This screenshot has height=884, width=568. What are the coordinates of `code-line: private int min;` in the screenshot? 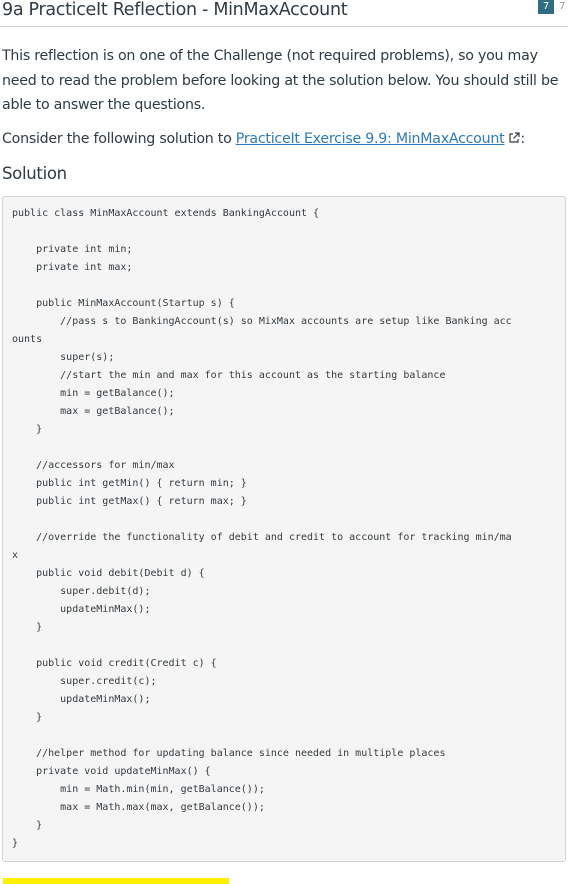 It's located at (72, 249).